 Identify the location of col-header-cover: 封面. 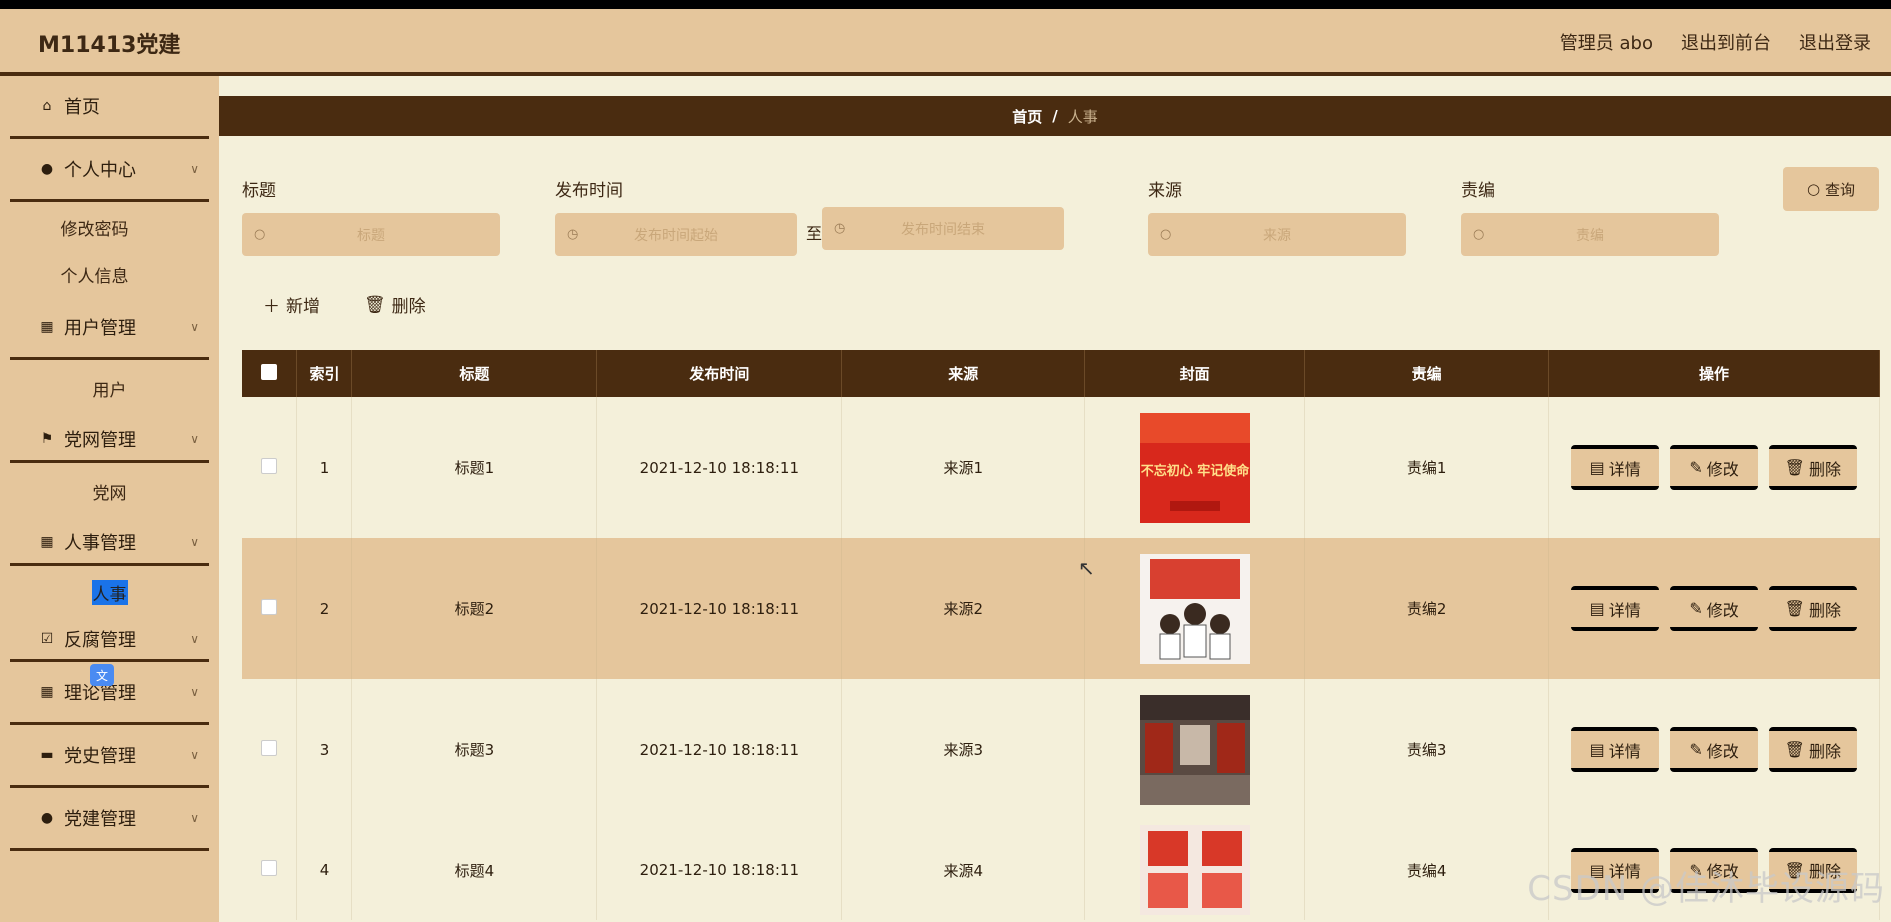
(1195, 373).